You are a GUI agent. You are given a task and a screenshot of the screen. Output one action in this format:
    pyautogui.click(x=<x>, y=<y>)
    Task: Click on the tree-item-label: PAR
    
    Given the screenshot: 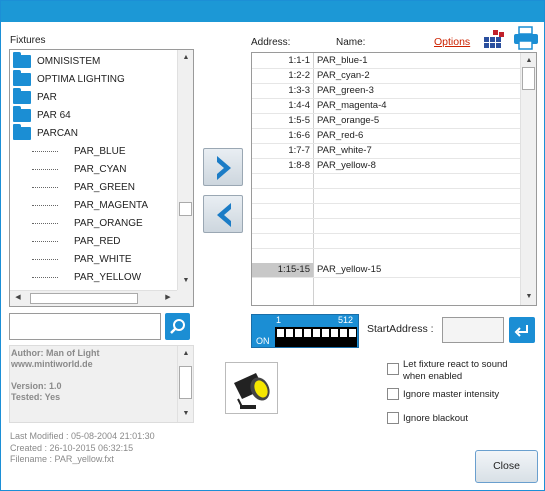 What is the action you would take?
    pyautogui.click(x=47, y=97)
    